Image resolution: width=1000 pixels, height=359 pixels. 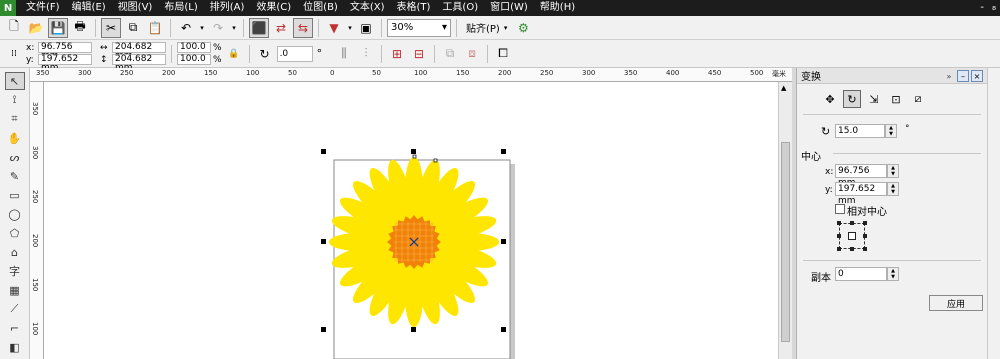 What do you see at coordinates (419, 54) in the screenshot?
I see `ungroup-icon: ⊟` at bounding box center [419, 54].